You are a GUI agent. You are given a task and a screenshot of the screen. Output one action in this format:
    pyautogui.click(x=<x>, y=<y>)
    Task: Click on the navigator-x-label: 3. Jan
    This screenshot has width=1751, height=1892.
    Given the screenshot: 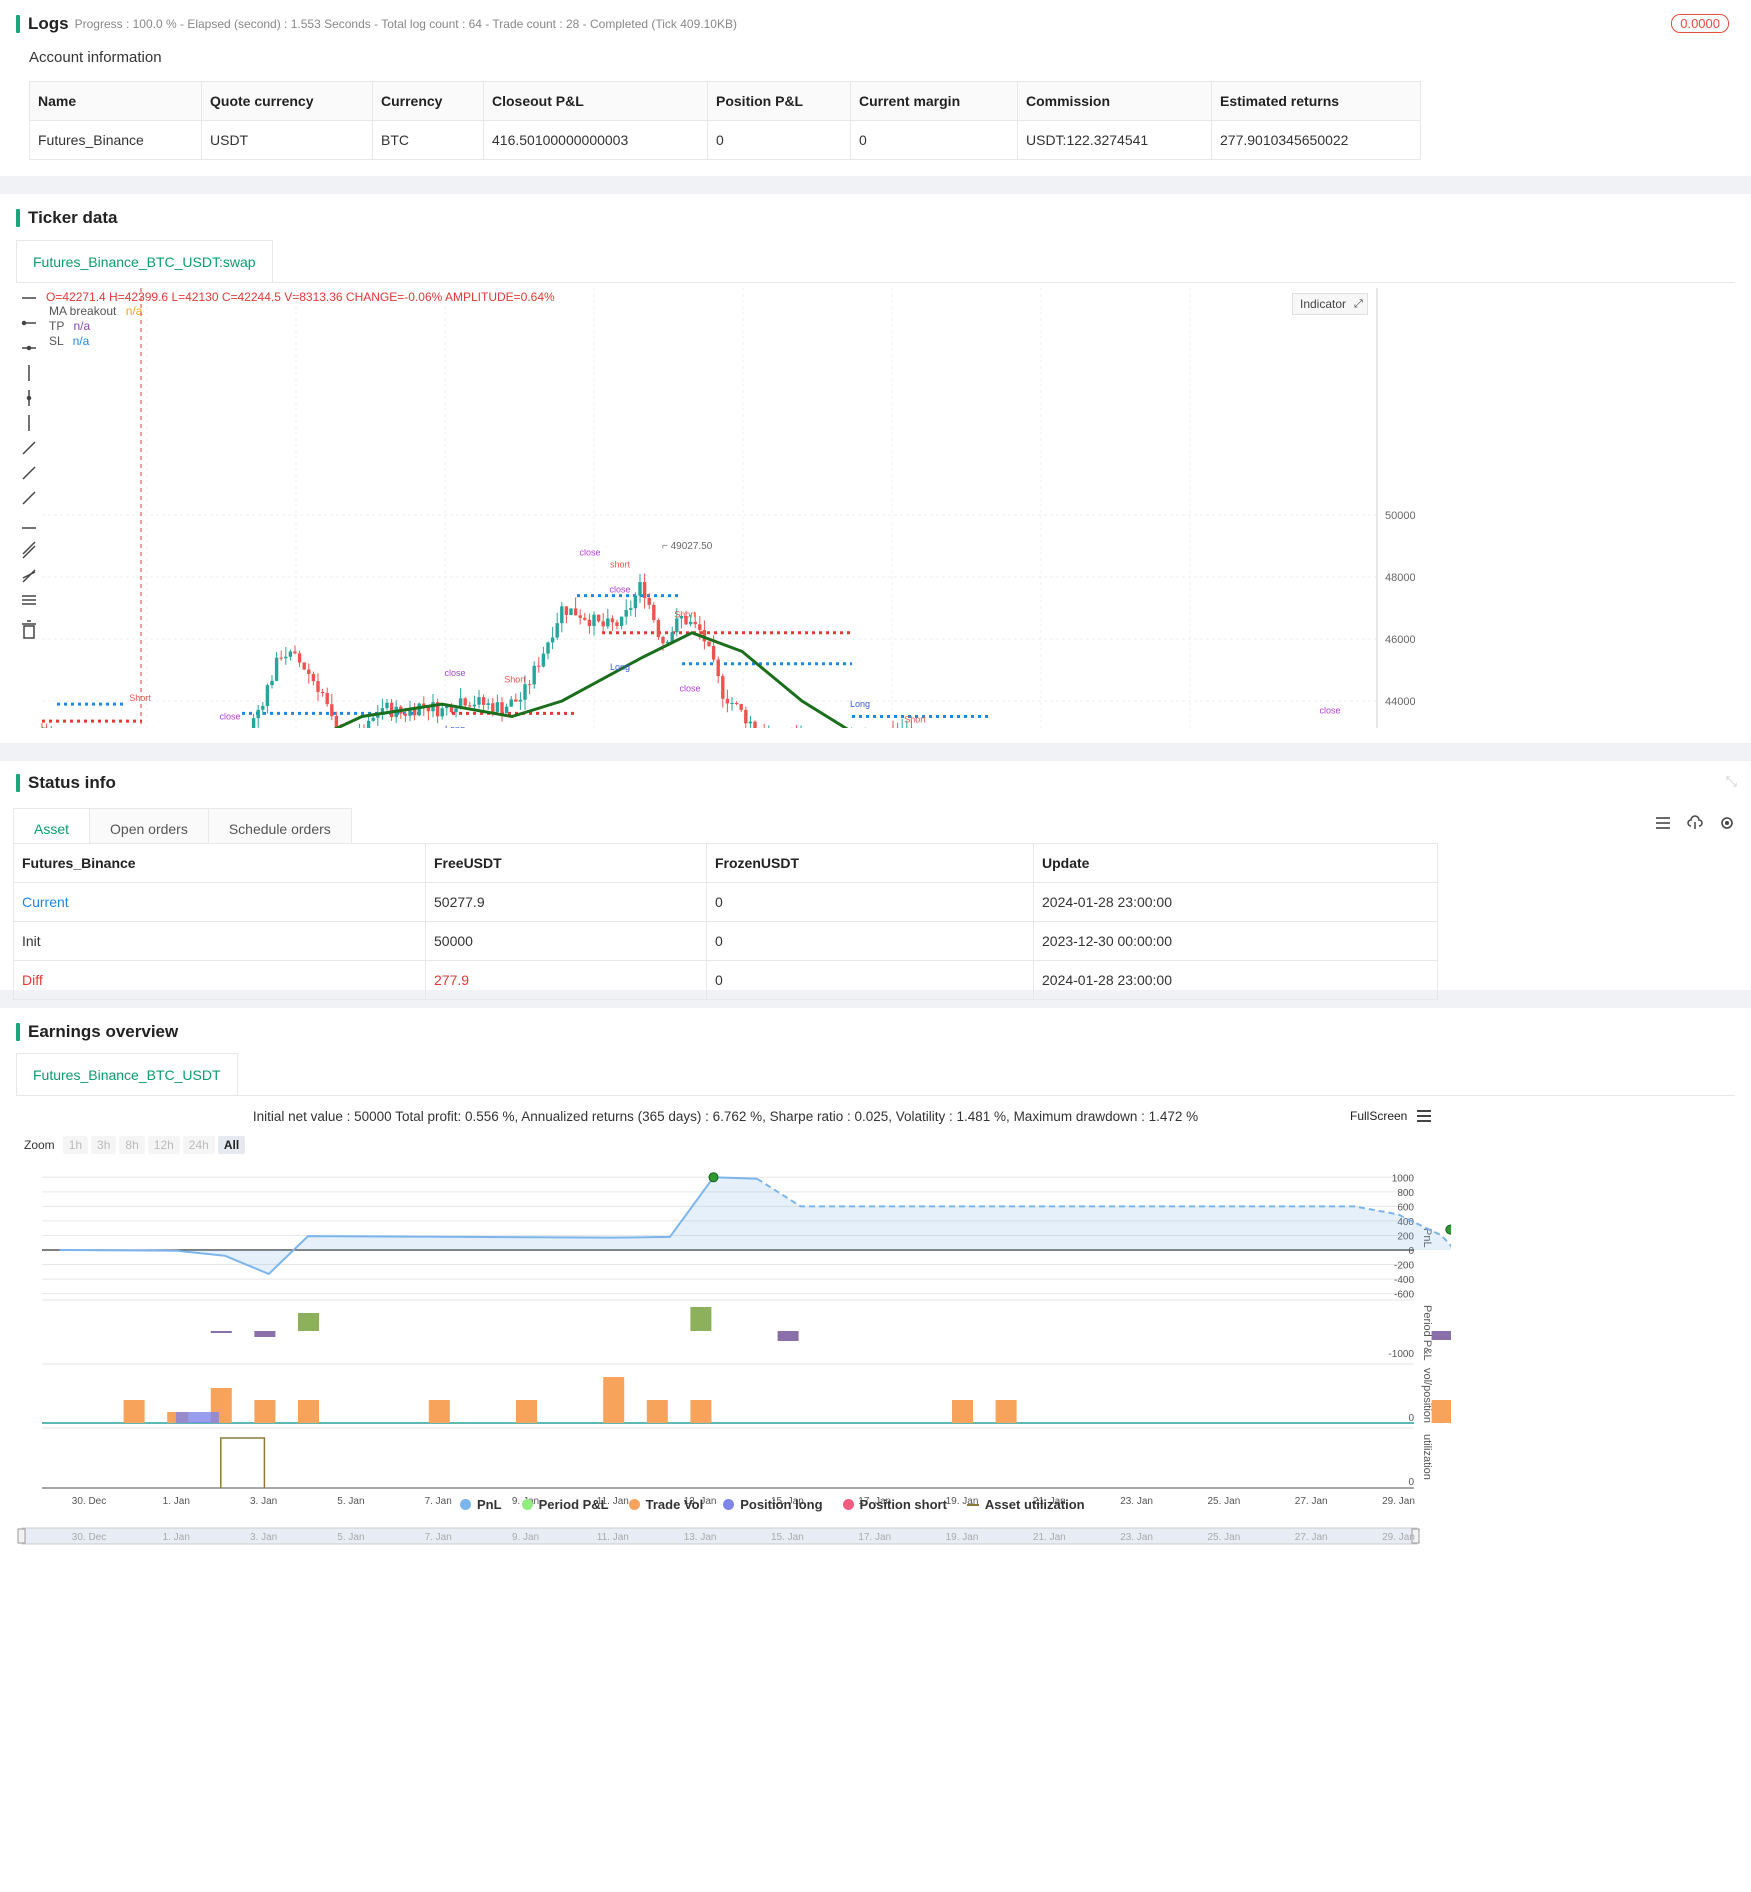 What is the action you would take?
    pyautogui.click(x=263, y=1537)
    